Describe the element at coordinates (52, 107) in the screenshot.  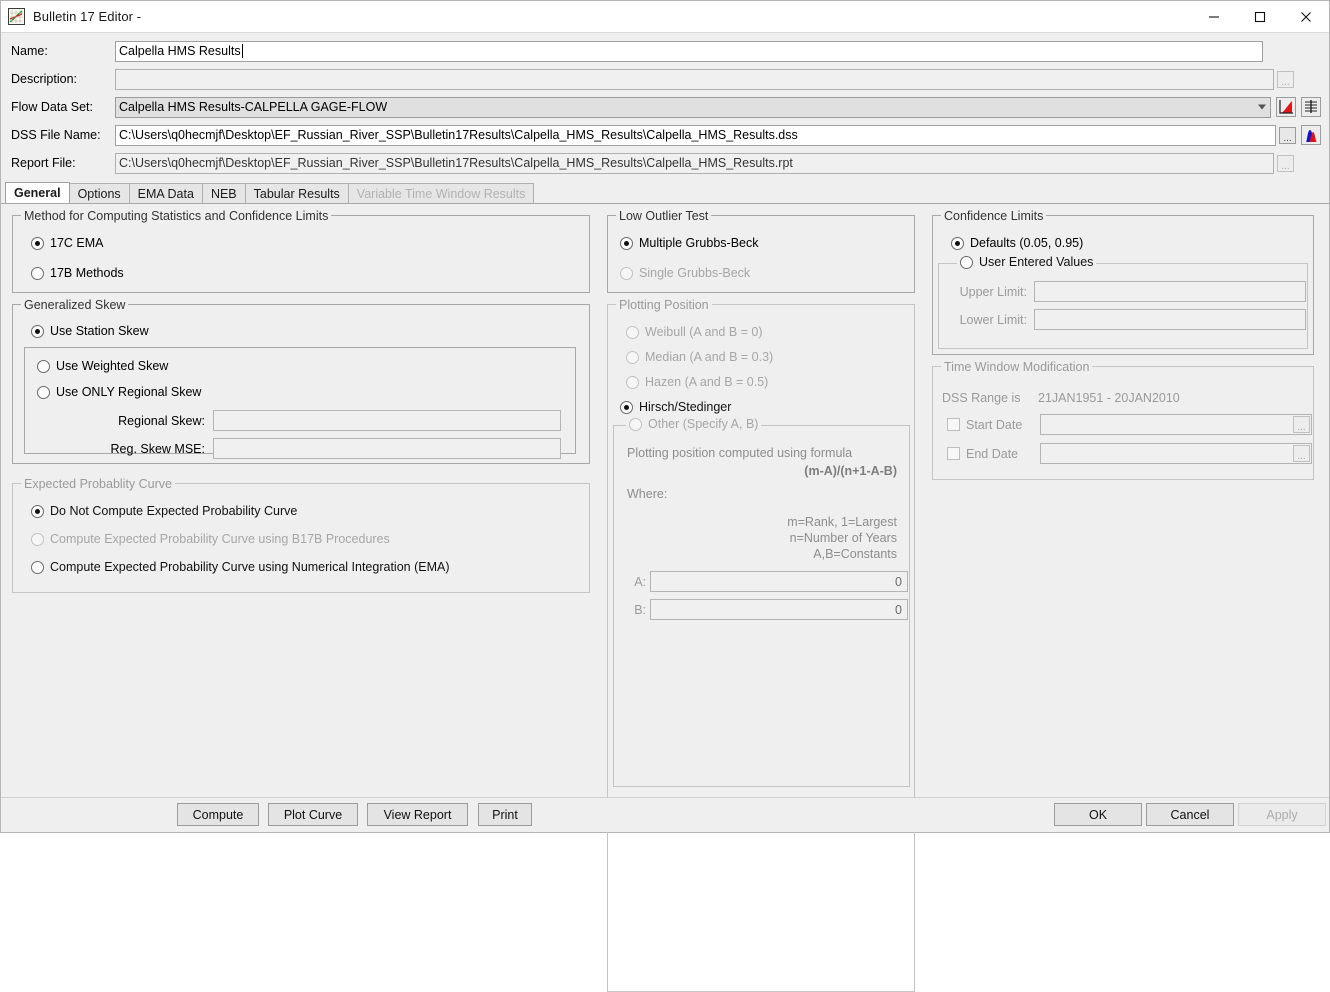
I see `flow-data-set-label: Flow Data Set:` at that location.